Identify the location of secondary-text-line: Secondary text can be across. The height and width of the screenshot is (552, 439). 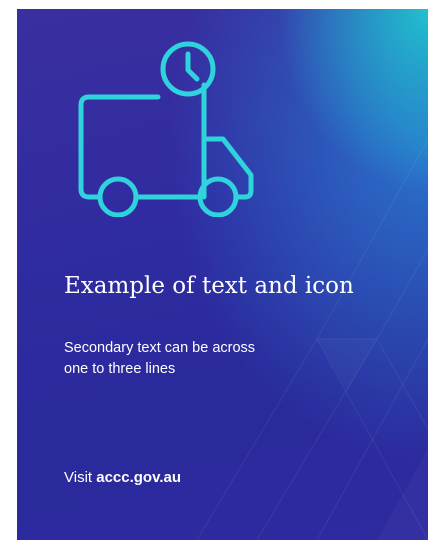
(160, 348).